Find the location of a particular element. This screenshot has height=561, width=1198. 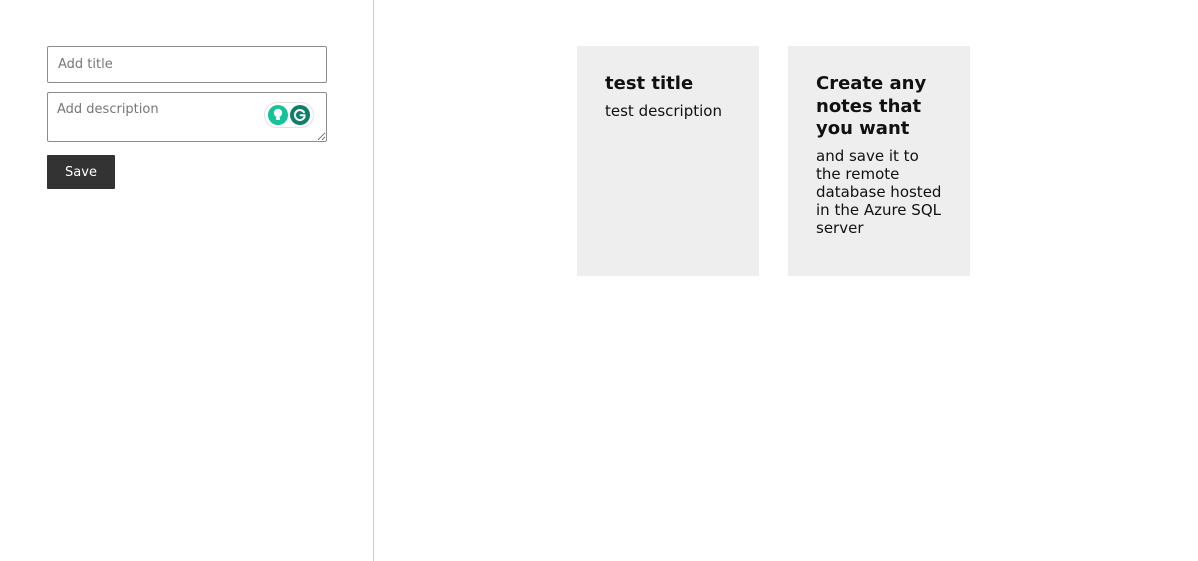

note-card: test title test description is located at coordinates (668, 161).